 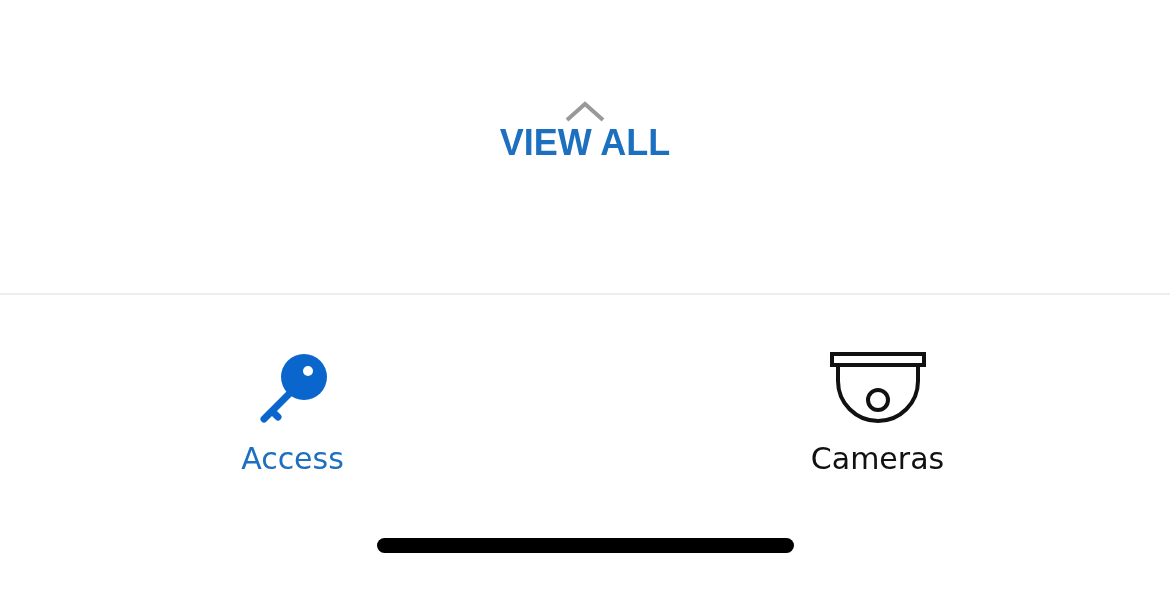 What do you see at coordinates (292, 412) in the screenshot?
I see `tab: Access` at bounding box center [292, 412].